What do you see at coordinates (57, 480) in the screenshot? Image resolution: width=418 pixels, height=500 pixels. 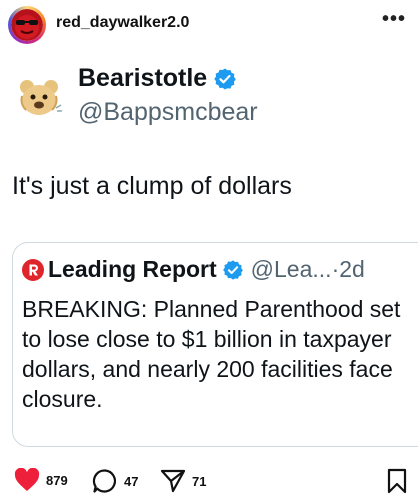 I see `like-count: 879` at bounding box center [57, 480].